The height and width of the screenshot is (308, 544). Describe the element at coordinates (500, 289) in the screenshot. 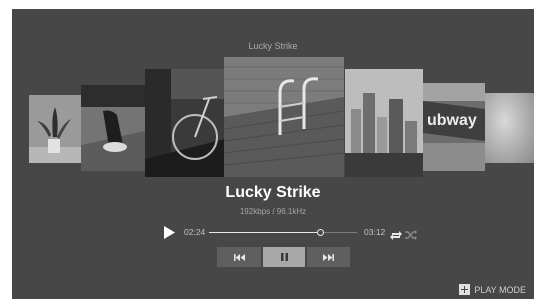

I see `play-mode-label: PLAY MODE` at that location.